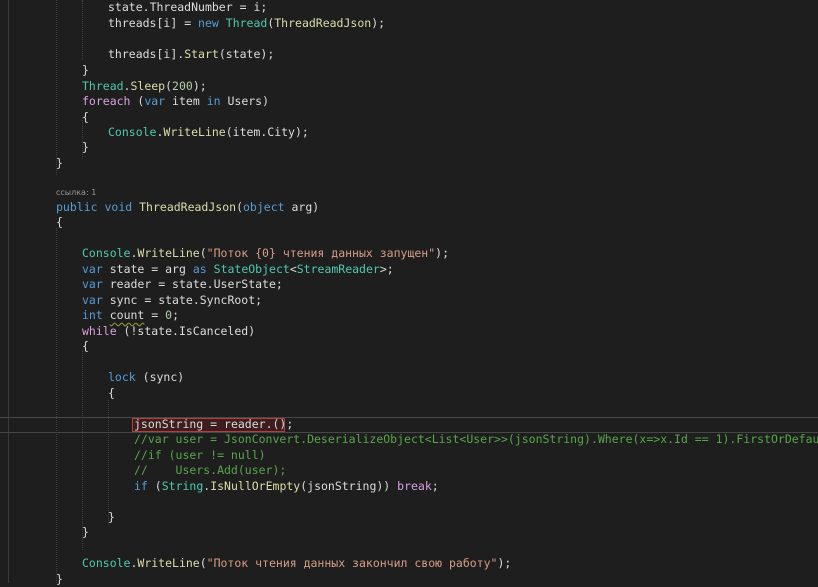 This screenshot has width=818, height=587. Describe the element at coordinates (214, 331) in the screenshot. I see `code-token: .IsCanceled)` at that location.